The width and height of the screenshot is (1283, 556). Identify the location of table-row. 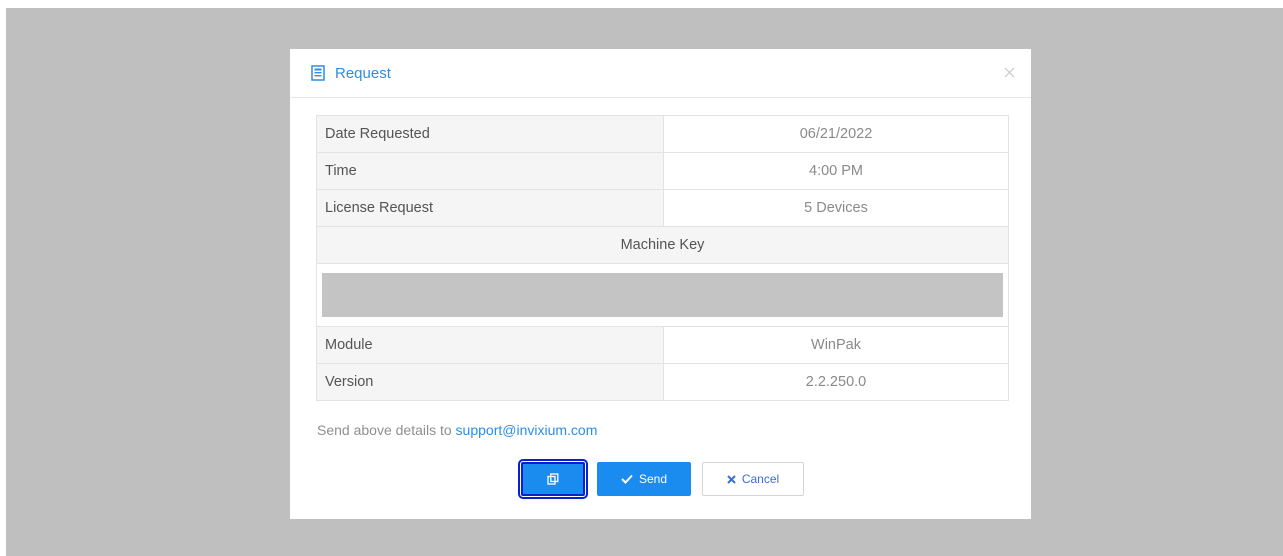
(662, 295).